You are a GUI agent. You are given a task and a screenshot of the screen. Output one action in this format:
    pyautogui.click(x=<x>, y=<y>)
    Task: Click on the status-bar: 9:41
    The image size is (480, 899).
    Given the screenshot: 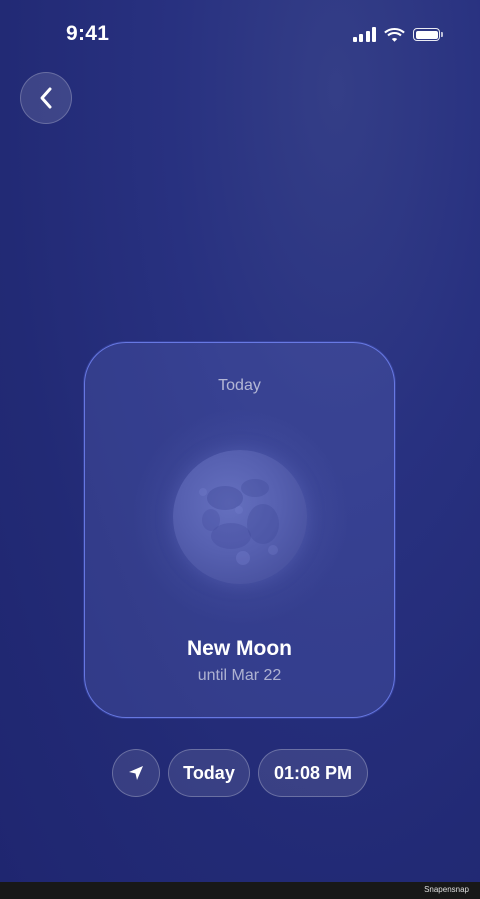 What is the action you would take?
    pyautogui.click(x=240, y=36)
    